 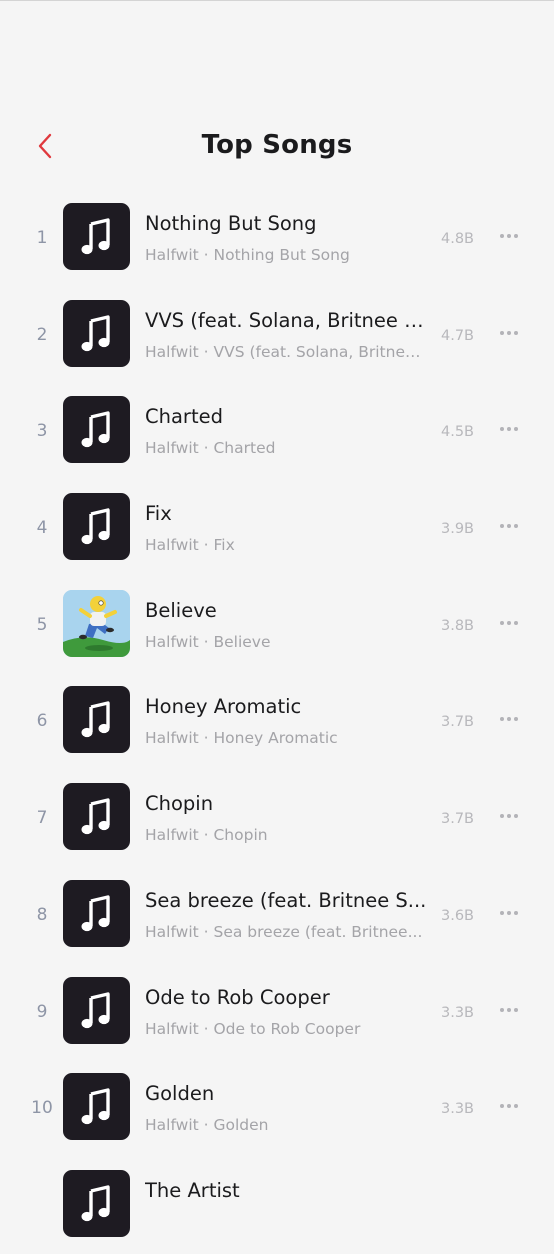 What do you see at coordinates (457, 625) in the screenshot?
I see `play-count: 3.8B` at bounding box center [457, 625].